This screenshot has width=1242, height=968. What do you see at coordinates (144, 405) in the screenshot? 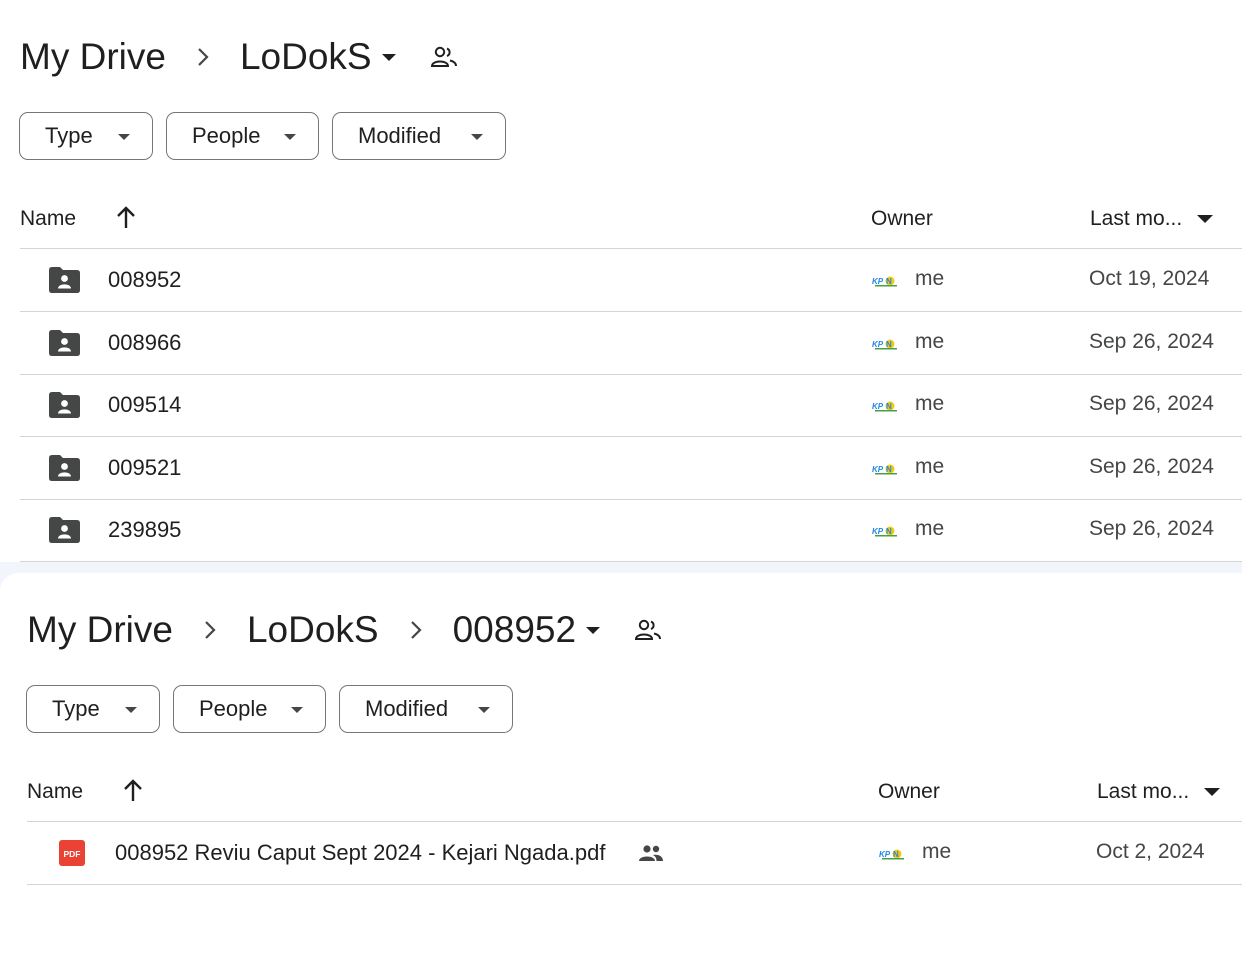
I see `file-name: 009514` at bounding box center [144, 405].